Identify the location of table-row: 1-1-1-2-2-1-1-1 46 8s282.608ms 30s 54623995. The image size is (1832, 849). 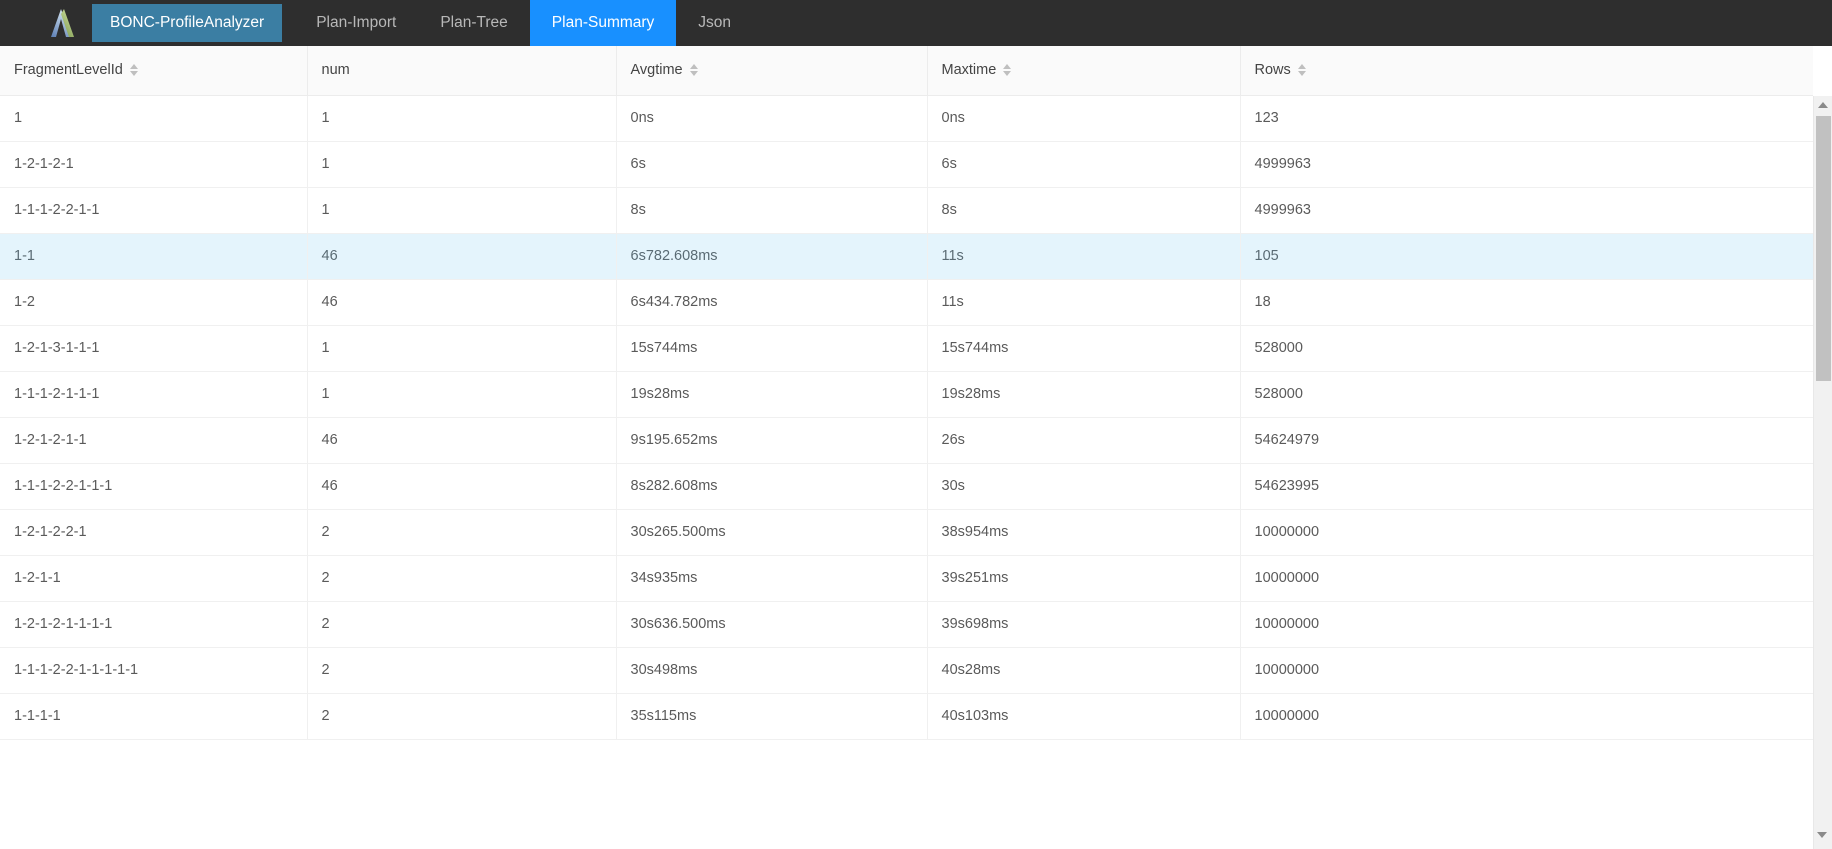
(906, 486).